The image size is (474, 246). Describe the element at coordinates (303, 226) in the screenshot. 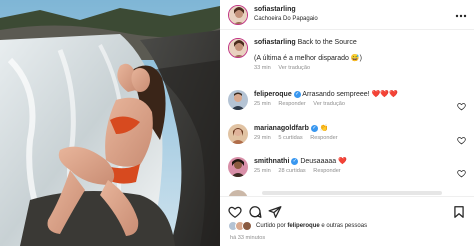

I see `liked-by-username: feliperoque` at that location.